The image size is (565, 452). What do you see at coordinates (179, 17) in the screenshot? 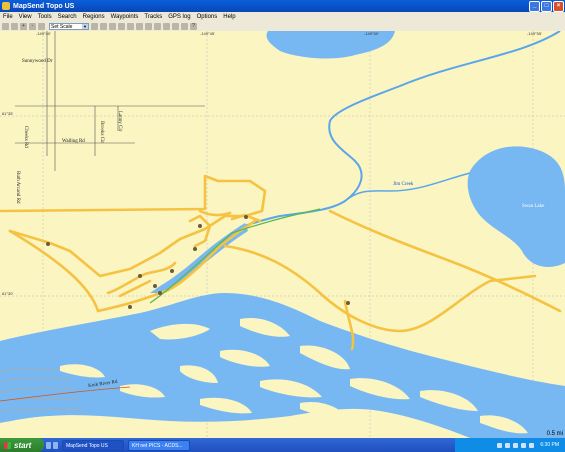
I see `menu-gps-log: GPS log` at bounding box center [179, 17].